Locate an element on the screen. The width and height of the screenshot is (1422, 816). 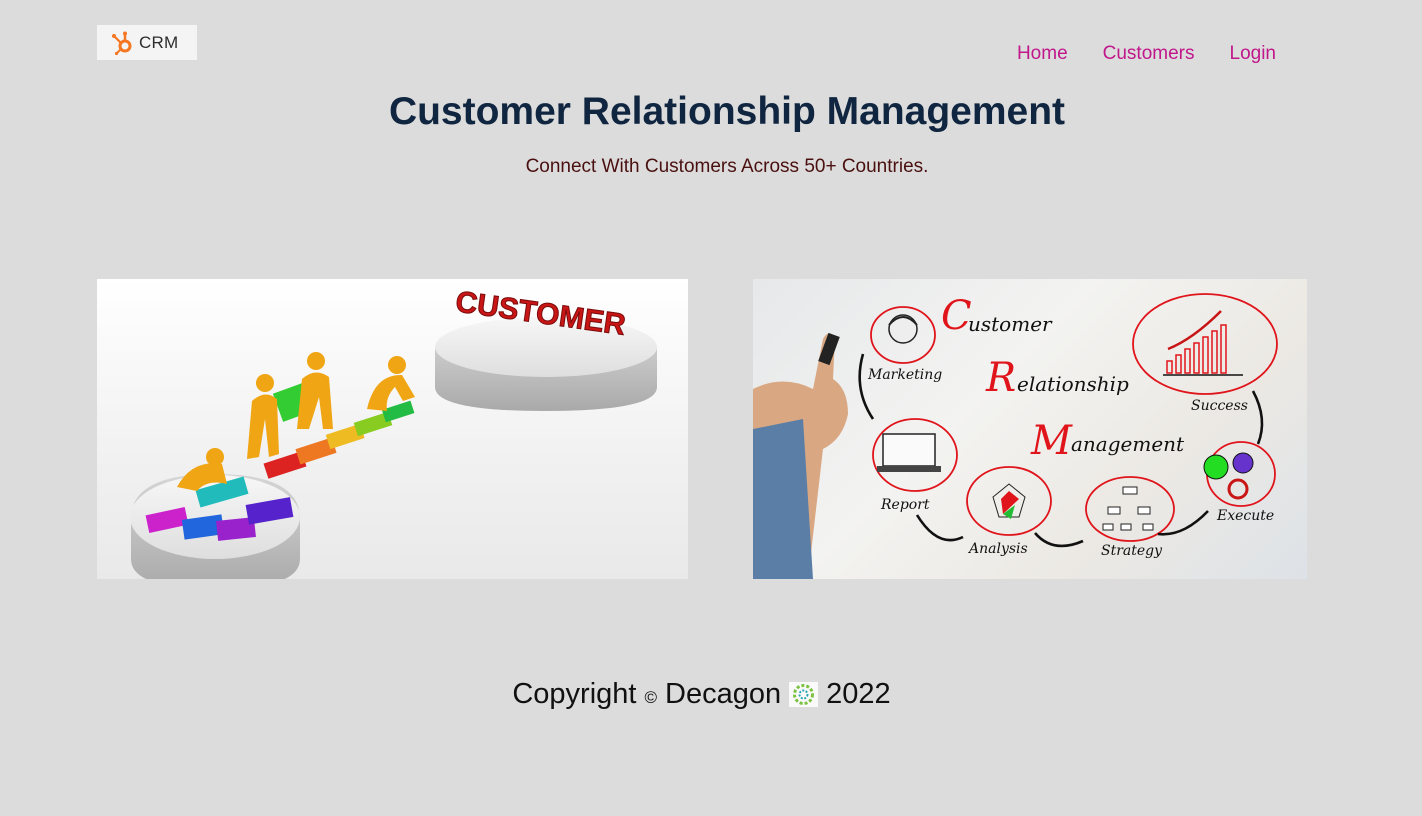
main-nav: Home Customers Login is located at coordinates (1146, 54).